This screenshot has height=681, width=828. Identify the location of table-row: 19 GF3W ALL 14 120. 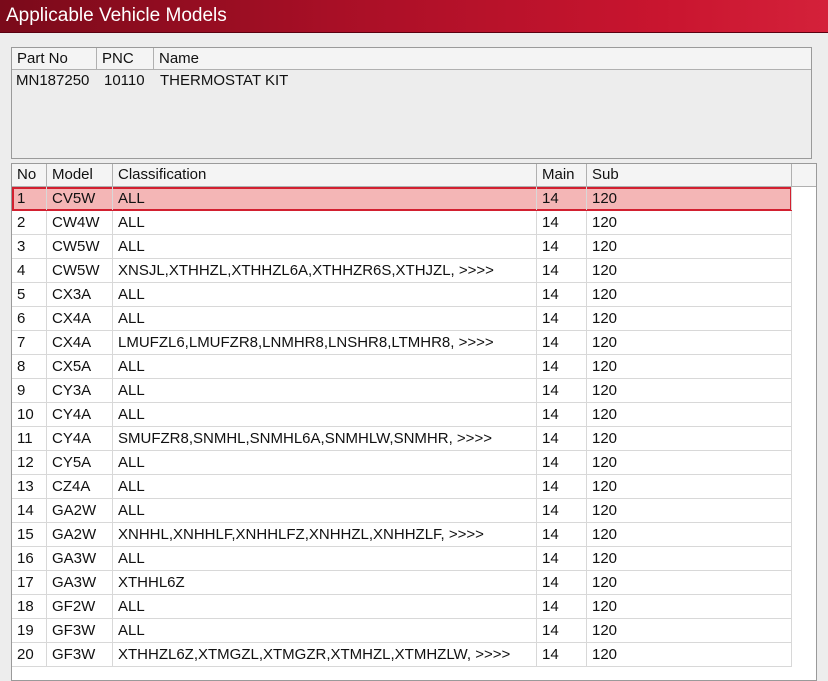
(402, 631).